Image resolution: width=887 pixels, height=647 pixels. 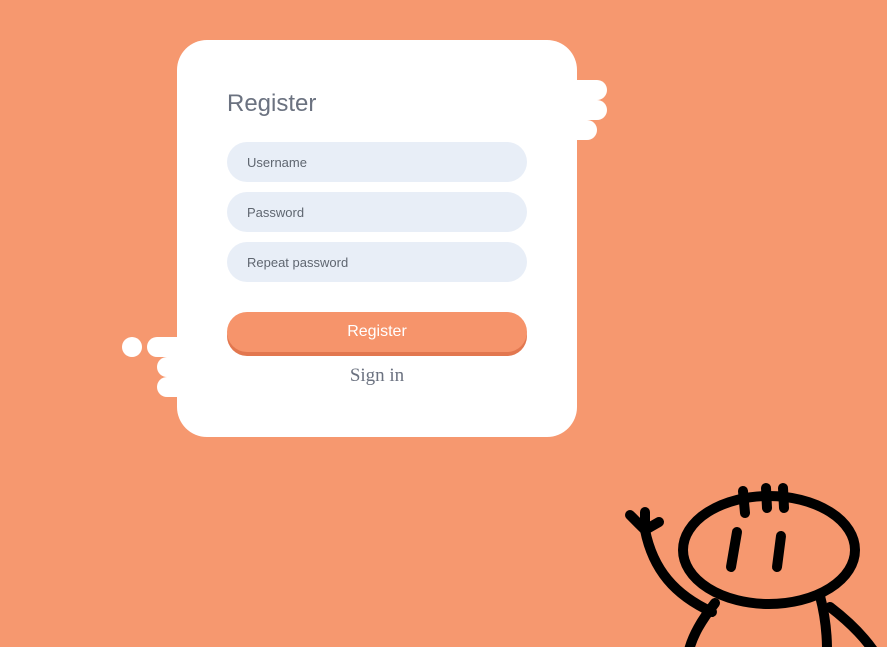 What do you see at coordinates (377, 376) in the screenshot?
I see `sign-in-link: Sign in` at bounding box center [377, 376].